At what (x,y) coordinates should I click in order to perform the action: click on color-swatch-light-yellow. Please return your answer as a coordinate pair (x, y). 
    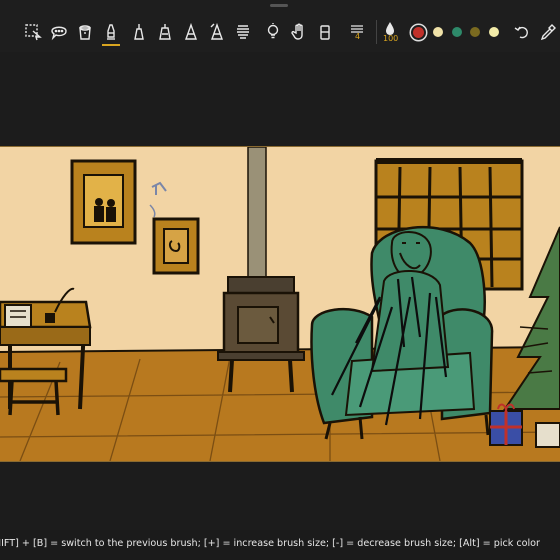
    Looking at the image, I should click on (494, 32).